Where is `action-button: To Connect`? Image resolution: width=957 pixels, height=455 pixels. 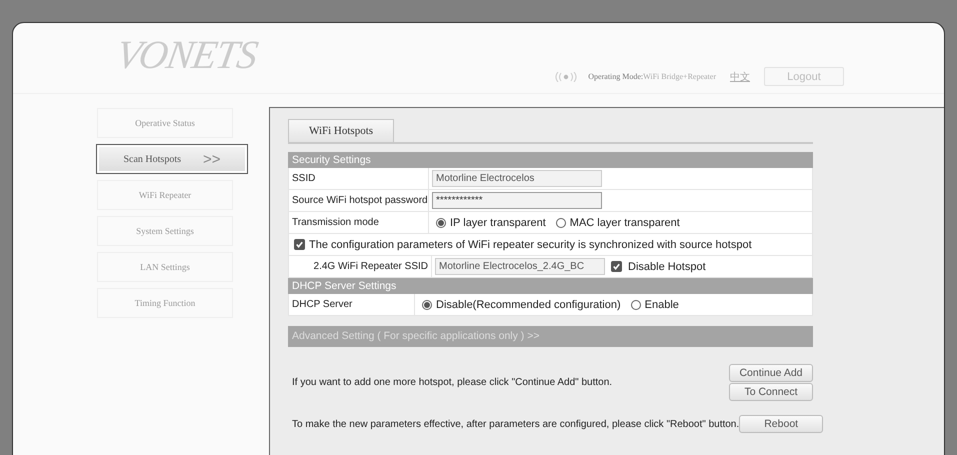
action-button: To Connect is located at coordinates (771, 392).